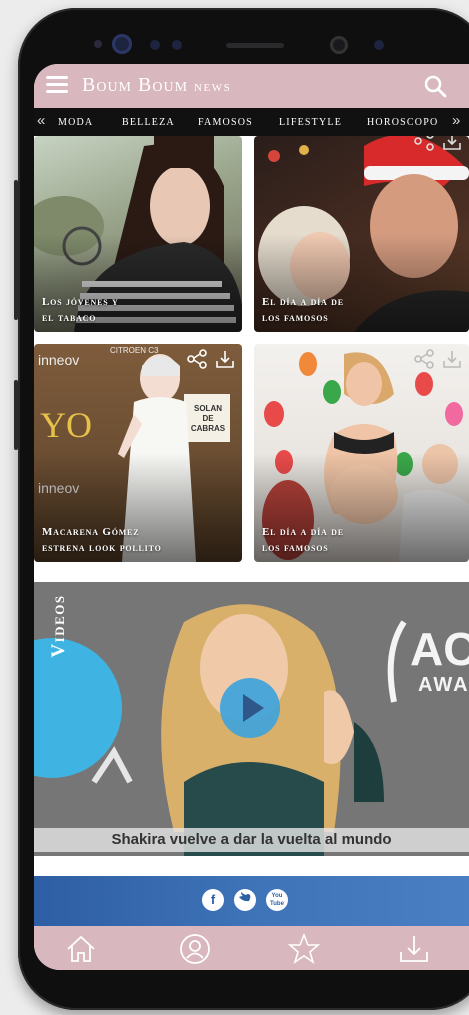 This screenshot has height=1015, width=469. What do you see at coordinates (208, 418) in the screenshot?
I see `bg-brand-text: SOLAN DE CABRAS` at bounding box center [208, 418].